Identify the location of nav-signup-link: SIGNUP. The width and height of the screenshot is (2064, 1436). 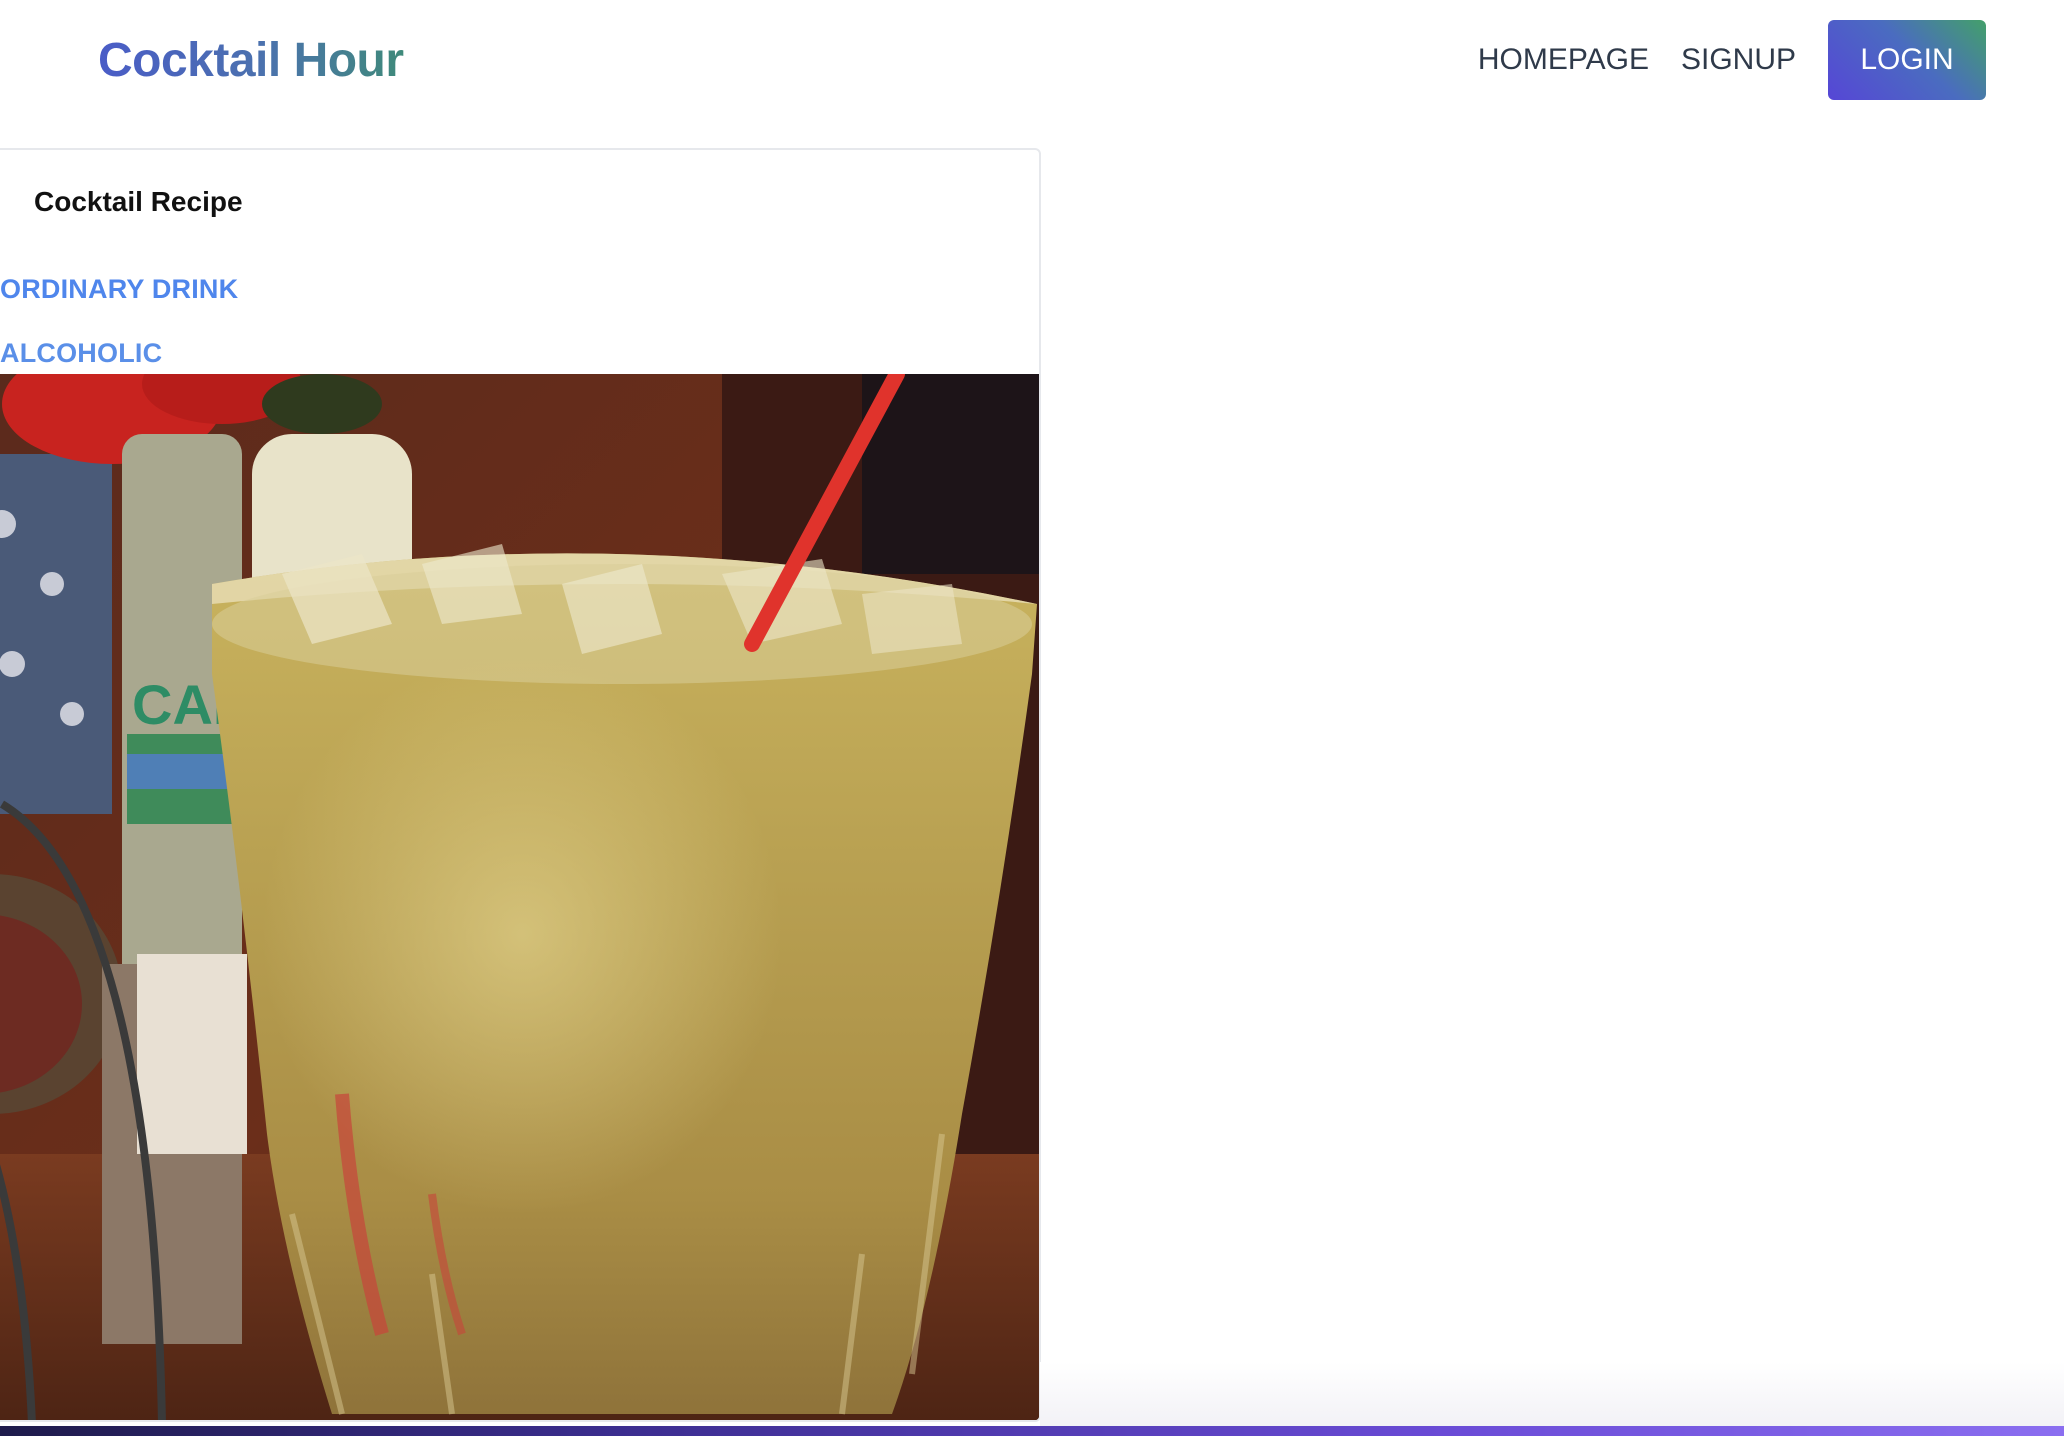
(1738, 60).